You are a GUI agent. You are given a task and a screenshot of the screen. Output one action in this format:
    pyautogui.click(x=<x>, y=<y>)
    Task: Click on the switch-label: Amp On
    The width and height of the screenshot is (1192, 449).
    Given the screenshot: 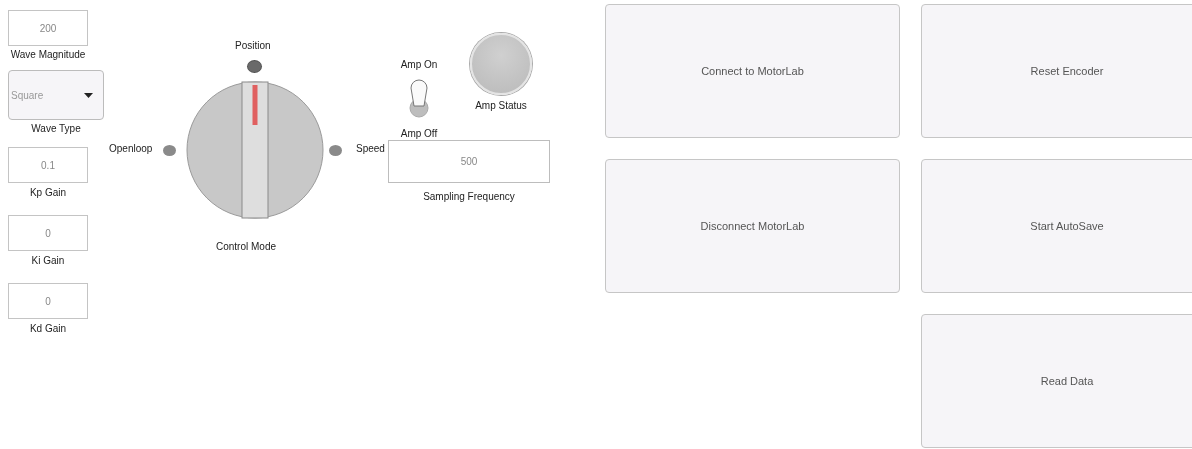 What is the action you would take?
    pyautogui.click(x=419, y=65)
    